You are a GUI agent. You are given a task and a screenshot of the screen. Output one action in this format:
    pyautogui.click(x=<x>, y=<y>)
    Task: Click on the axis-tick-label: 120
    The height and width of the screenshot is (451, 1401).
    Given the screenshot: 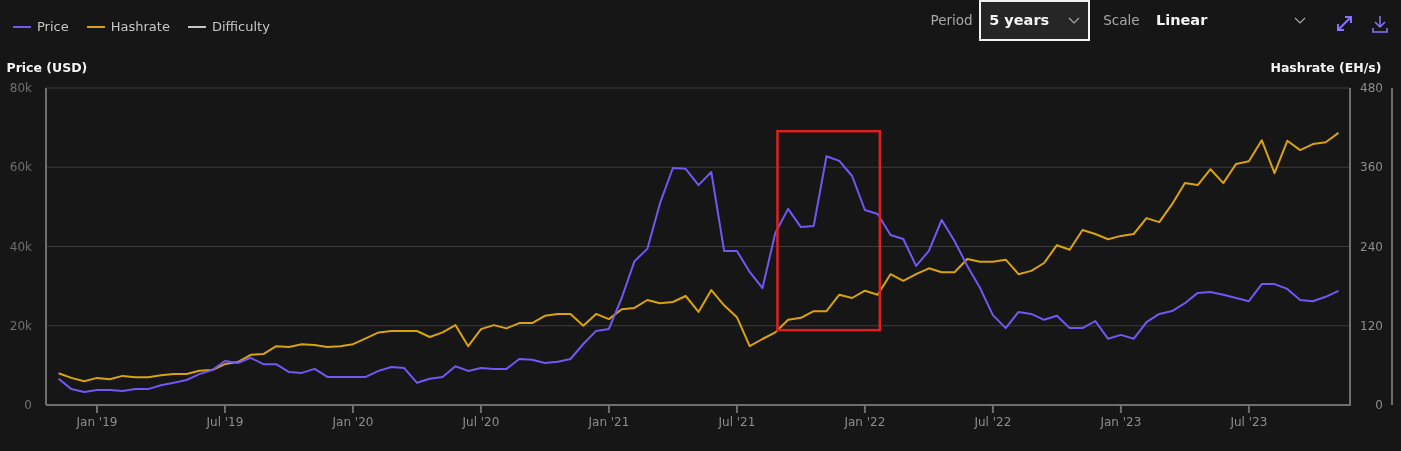 What is the action you would take?
    pyautogui.click(x=1371, y=325)
    